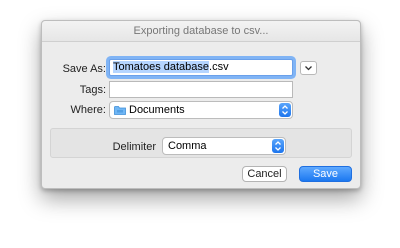 This screenshot has width=400, height=248. What do you see at coordinates (84, 69) in the screenshot?
I see `save-as-label: Save As:` at bounding box center [84, 69].